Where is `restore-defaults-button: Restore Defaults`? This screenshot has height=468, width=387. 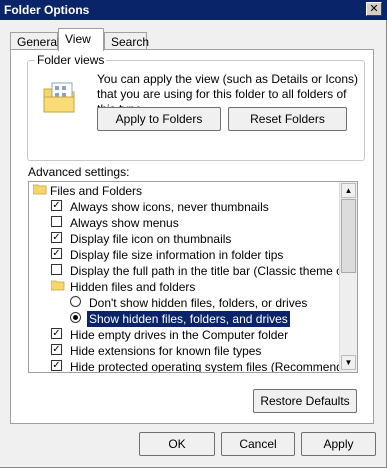
restore-defaults-button: Restore Defaults is located at coordinates (305, 401).